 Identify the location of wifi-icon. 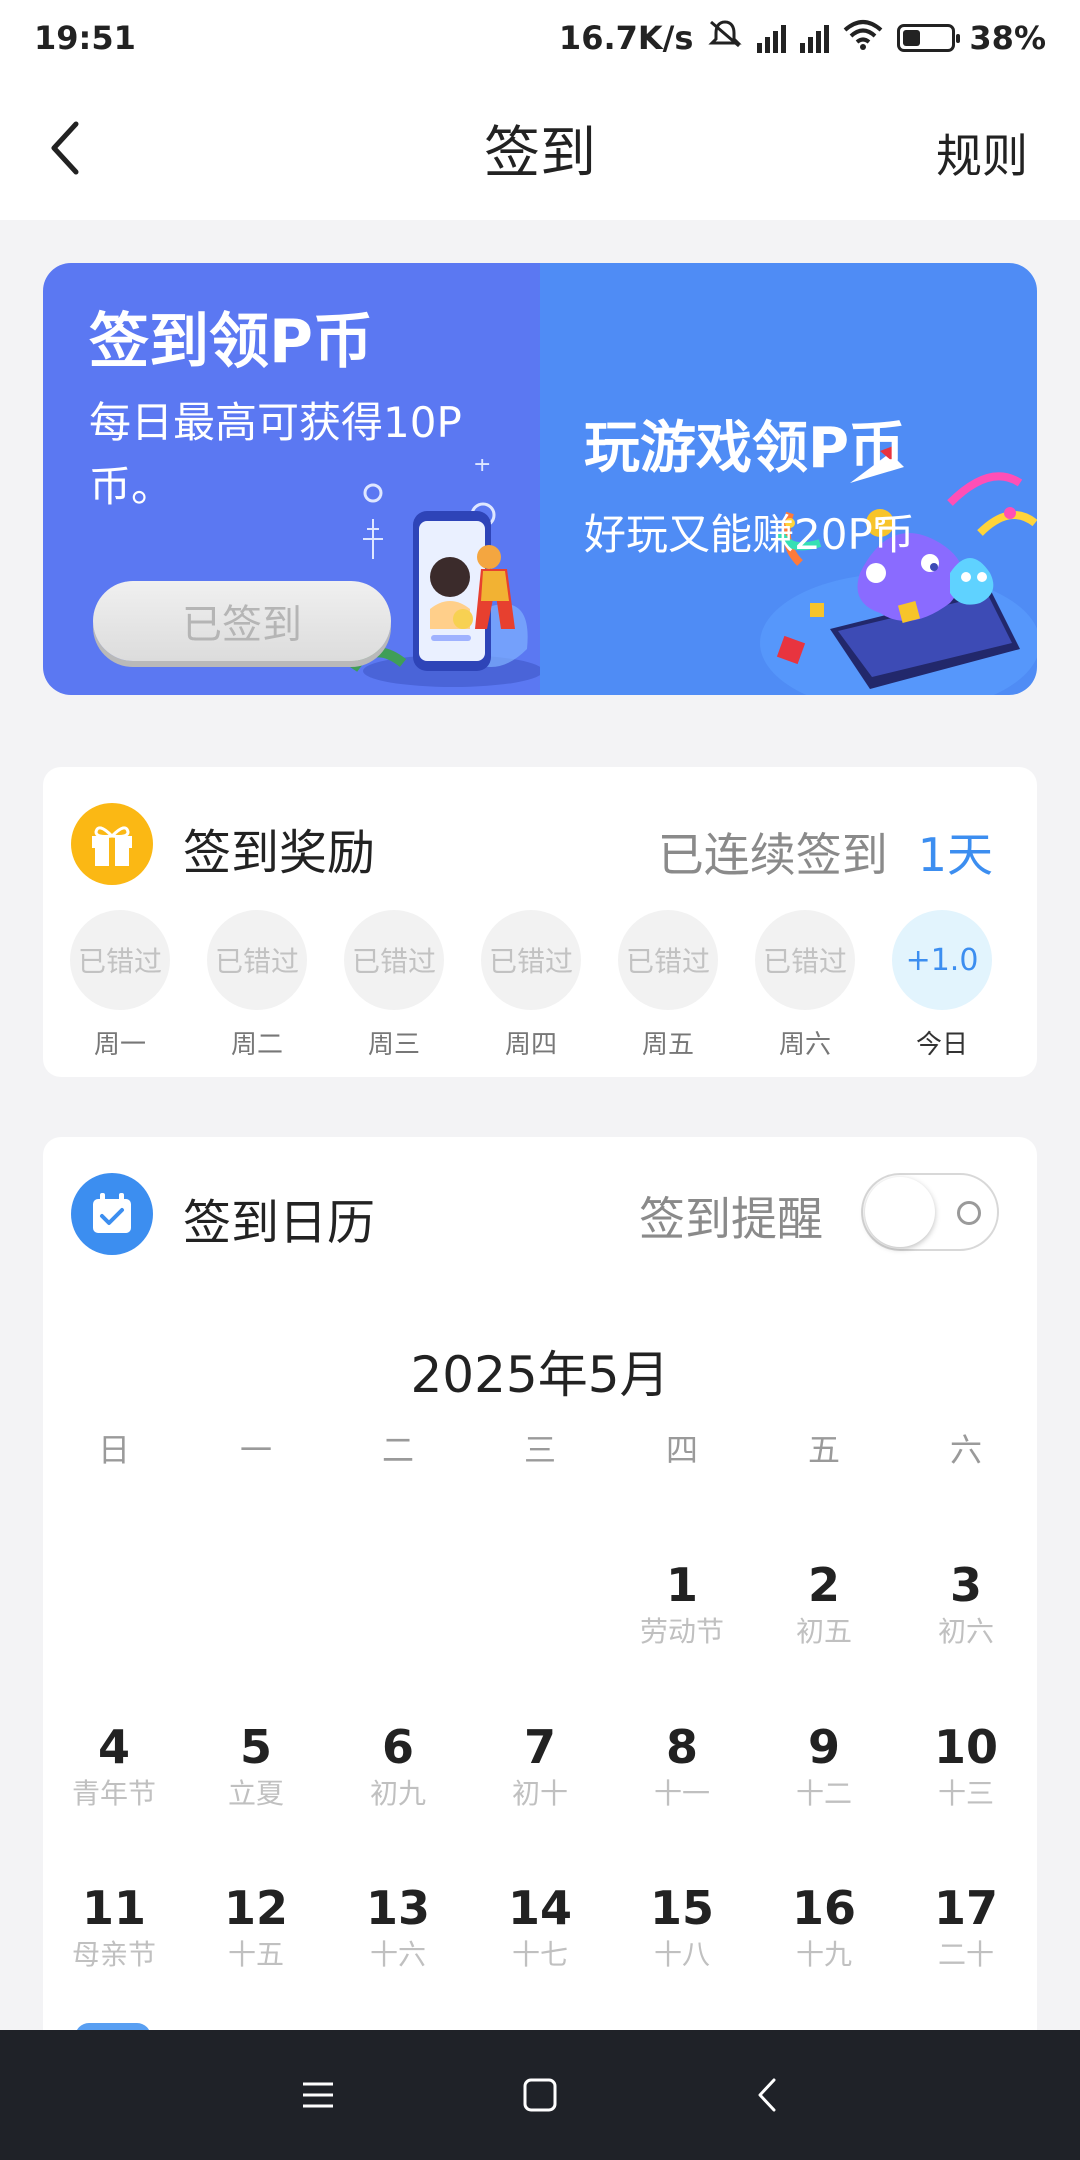
(863, 38).